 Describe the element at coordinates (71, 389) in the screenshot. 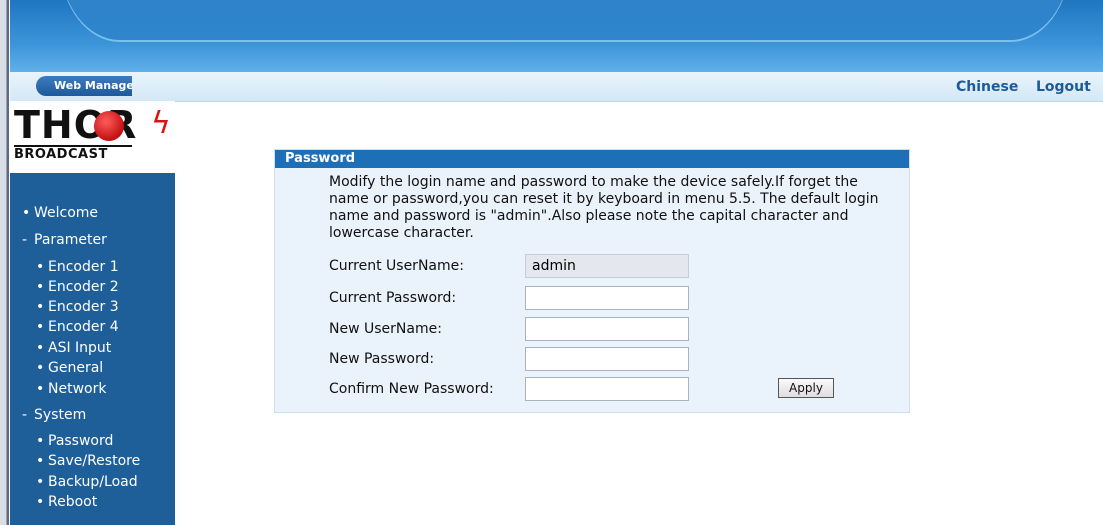

I see `sidebar-item-network: • Network` at that location.